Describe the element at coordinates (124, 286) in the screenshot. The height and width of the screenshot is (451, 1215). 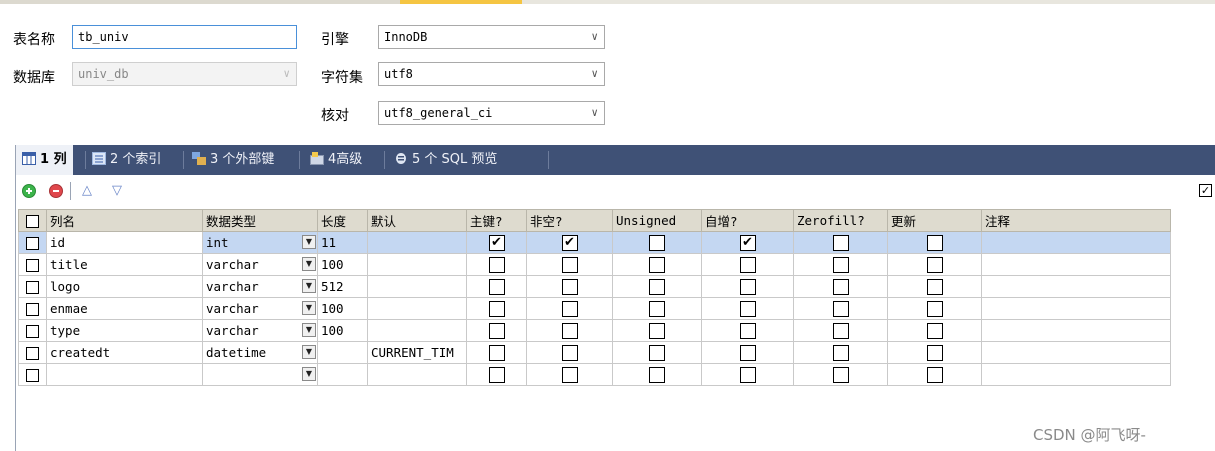
I see `cell-column-name: logo` at that location.